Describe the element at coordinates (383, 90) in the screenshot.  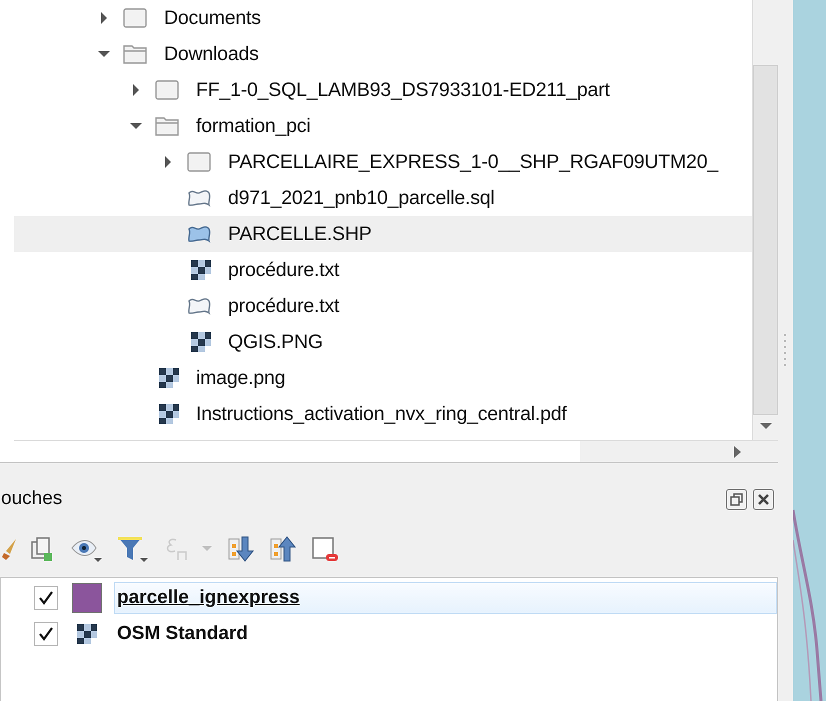
I see `tree-item: FF_1-0_SQL_LAMB93_DS7933101-ED211_part` at that location.